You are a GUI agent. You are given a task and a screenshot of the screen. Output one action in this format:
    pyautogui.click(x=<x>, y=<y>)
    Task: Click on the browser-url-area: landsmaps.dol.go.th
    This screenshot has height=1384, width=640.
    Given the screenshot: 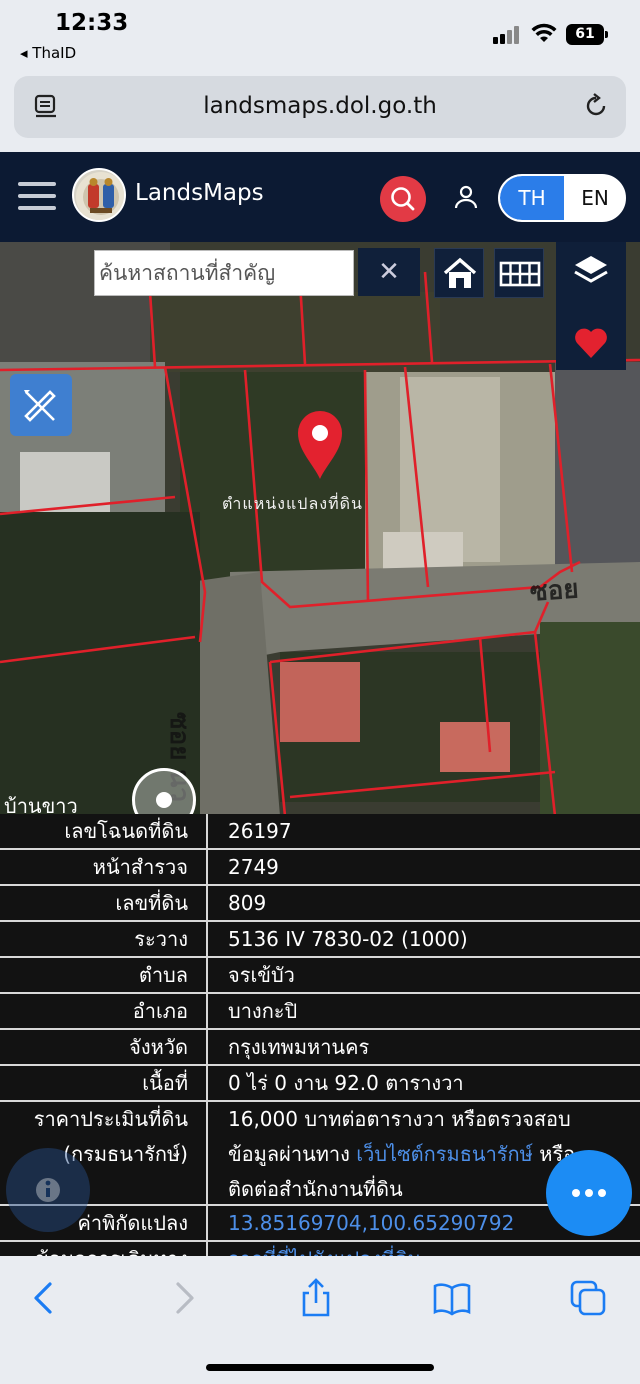 What is the action you would take?
    pyautogui.click(x=320, y=111)
    